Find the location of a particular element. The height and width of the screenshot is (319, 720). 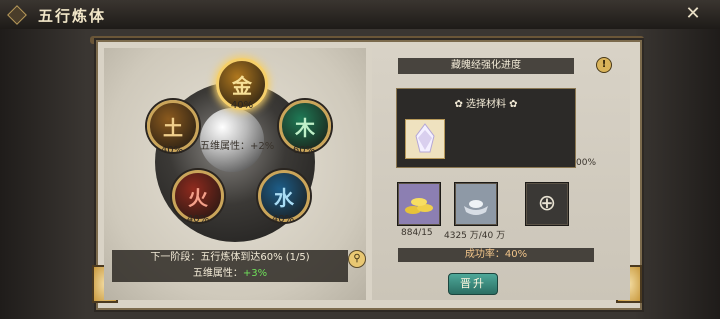

element-fire-label: 火 is located at coordinates (198, 197).